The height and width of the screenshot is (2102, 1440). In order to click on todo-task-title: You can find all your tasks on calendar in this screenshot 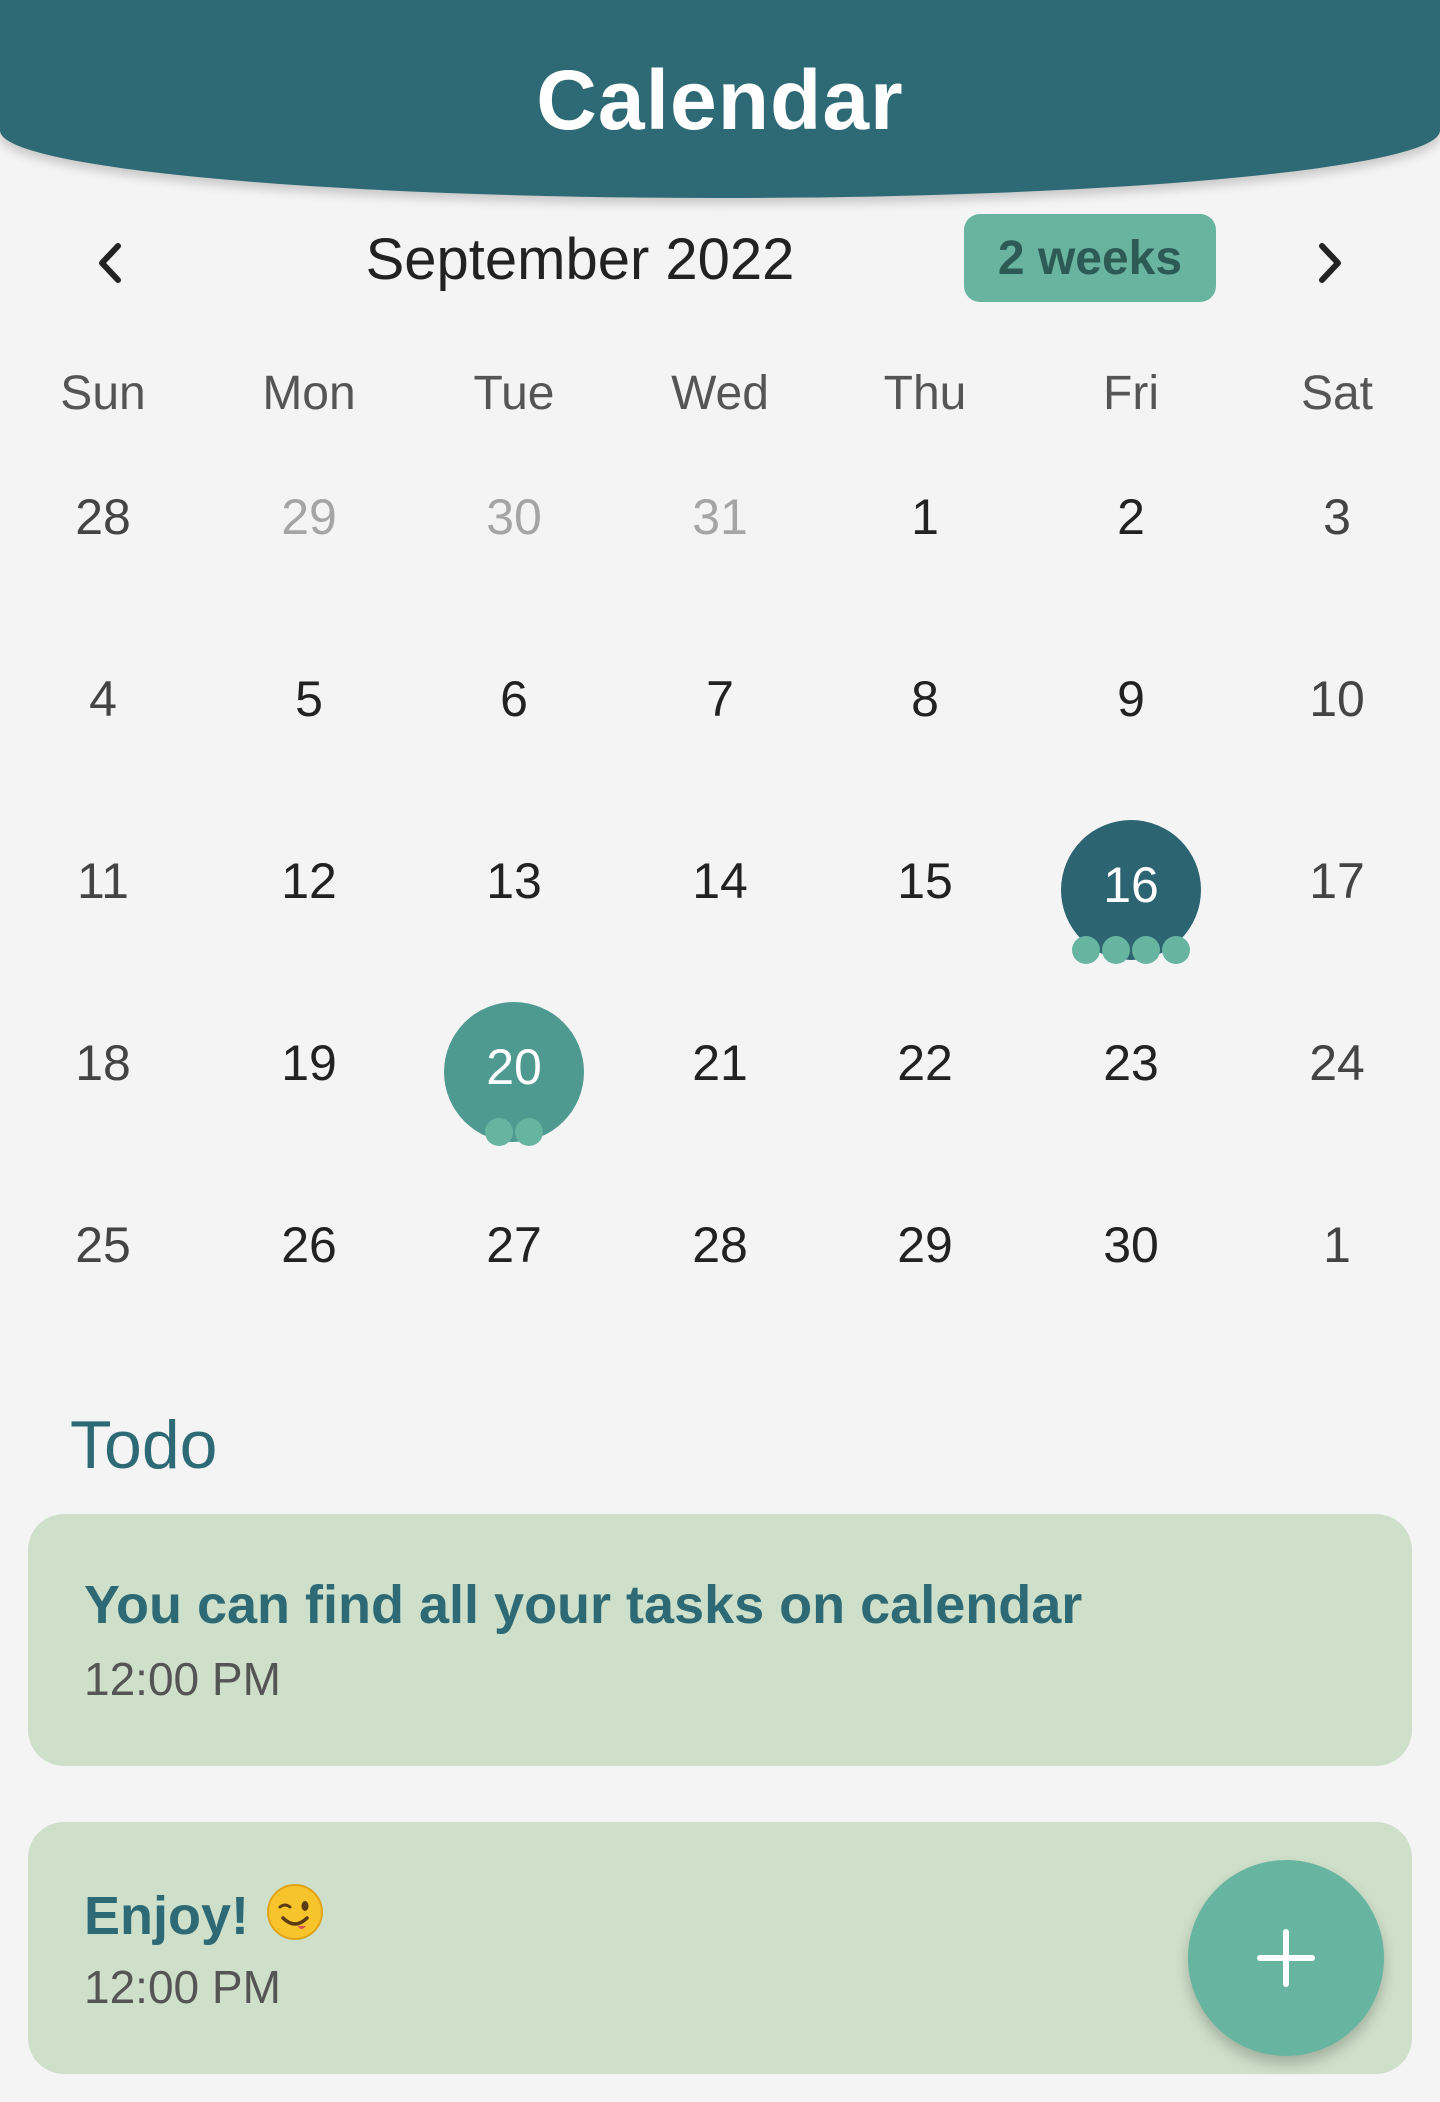, I will do `click(583, 1605)`.